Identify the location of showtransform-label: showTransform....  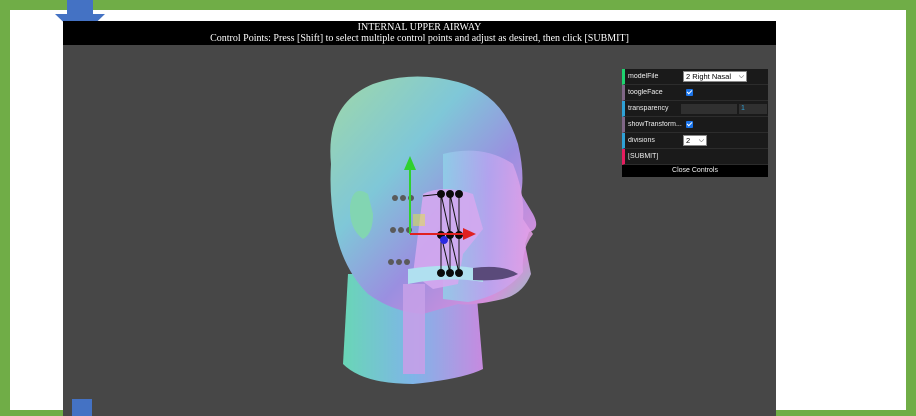
(655, 124).